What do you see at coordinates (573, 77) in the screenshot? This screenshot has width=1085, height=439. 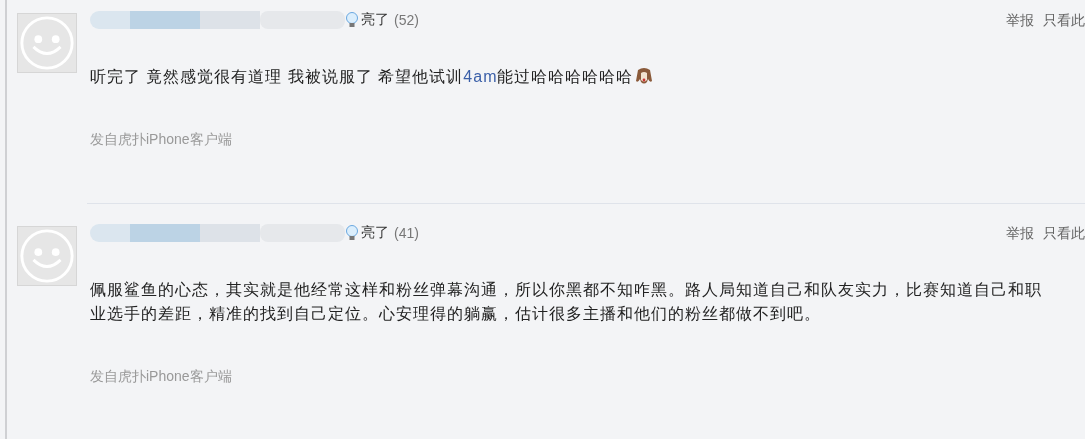 I see `comment-text: 听完了 竟然感觉很有道理 我被说服了 希望他试训4am能过哈哈哈哈哈哈` at bounding box center [573, 77].